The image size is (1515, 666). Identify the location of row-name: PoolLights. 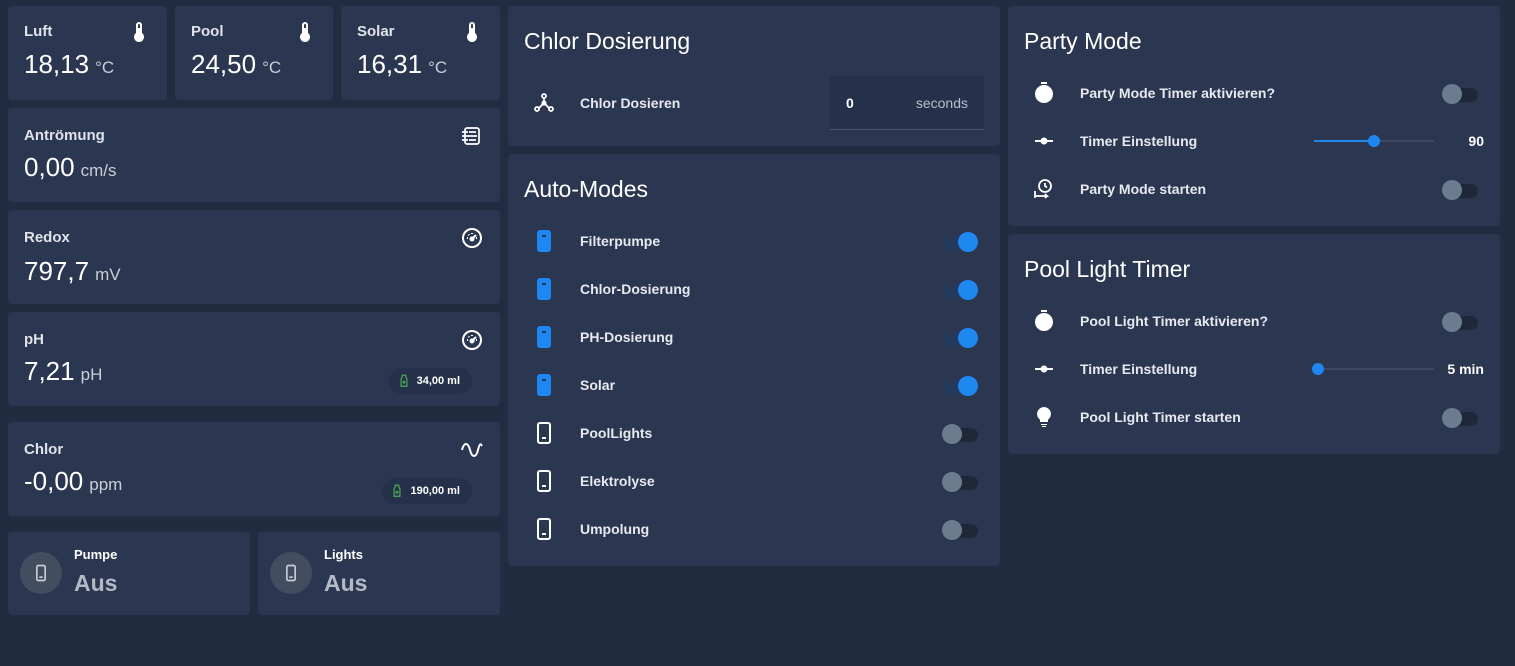
(616, 433).